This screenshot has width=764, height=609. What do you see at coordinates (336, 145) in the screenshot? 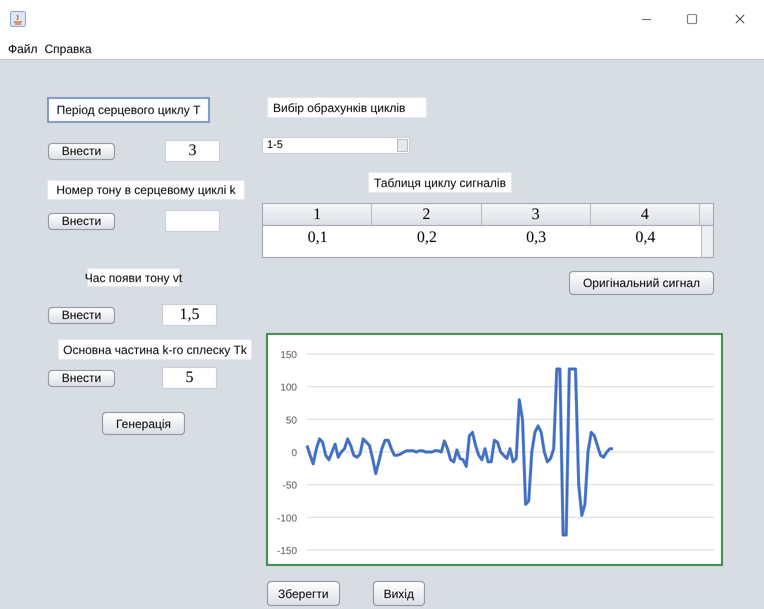
I see `cycle-spinner: 1-5` at bounding box center [336, 145].